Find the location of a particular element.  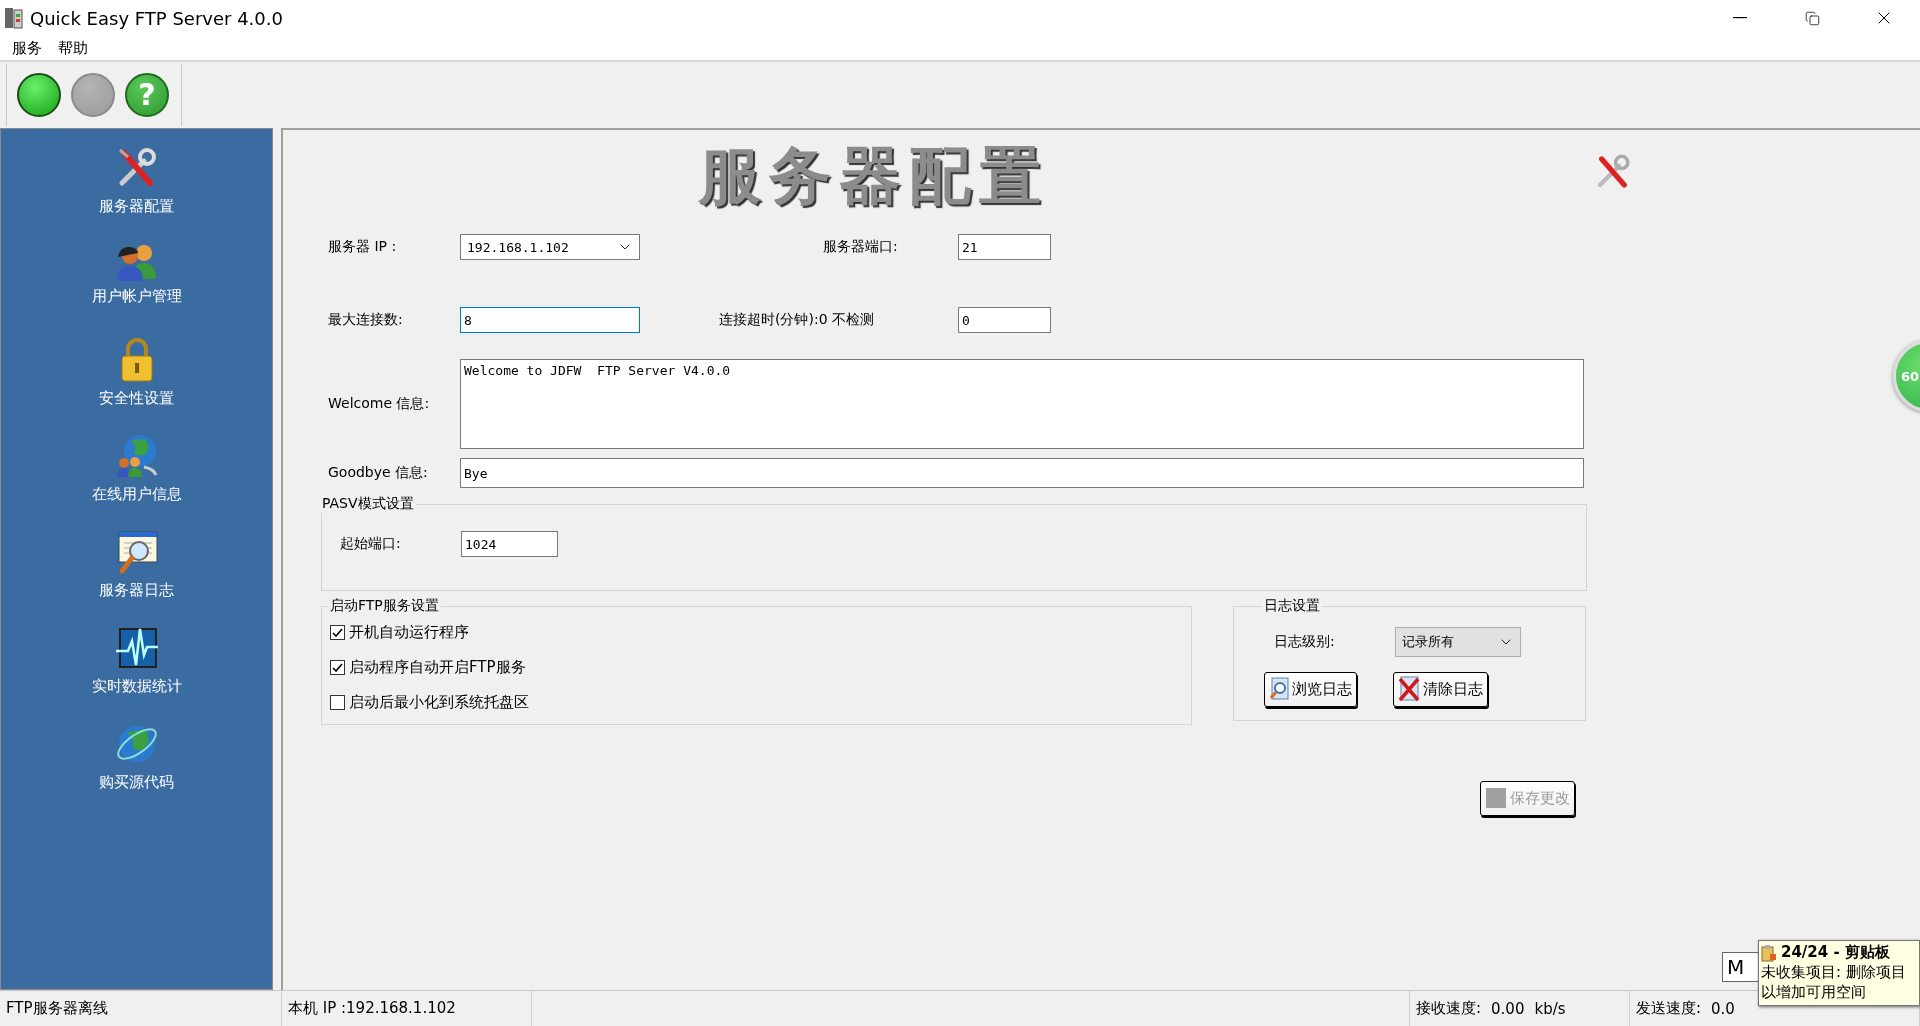

status-text: 0.0 is located at coordinates (1723, 1008).